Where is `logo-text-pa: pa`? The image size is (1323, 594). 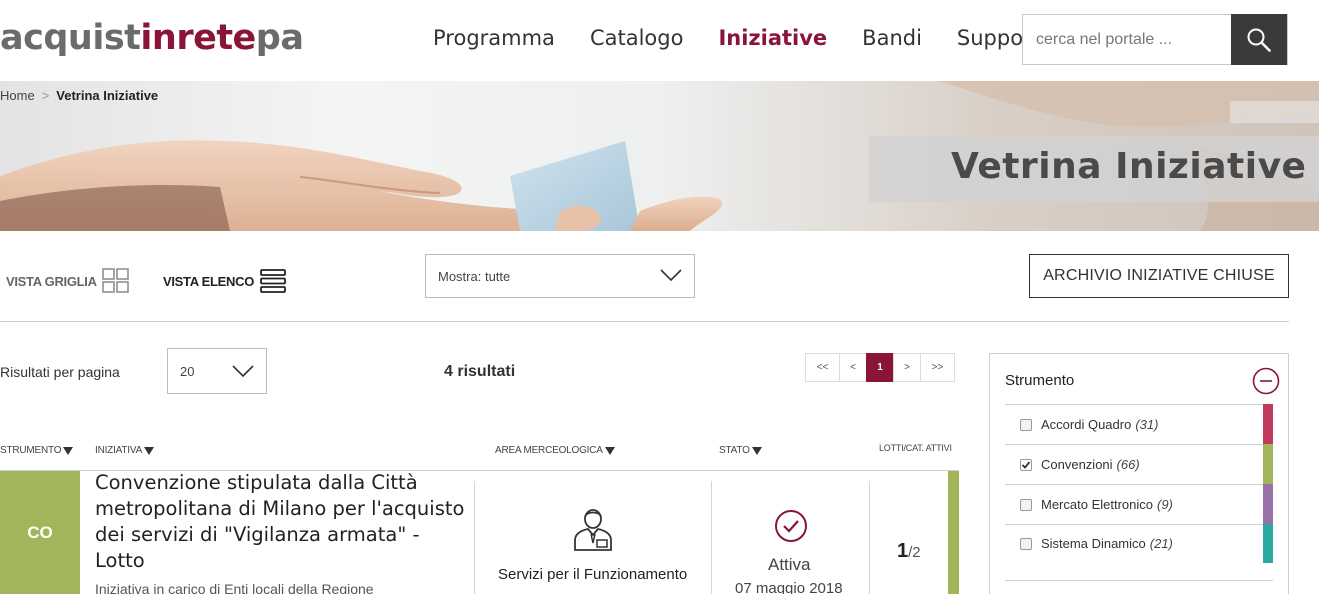
logo-text-pa: pa is located at coordinates (279, 38).